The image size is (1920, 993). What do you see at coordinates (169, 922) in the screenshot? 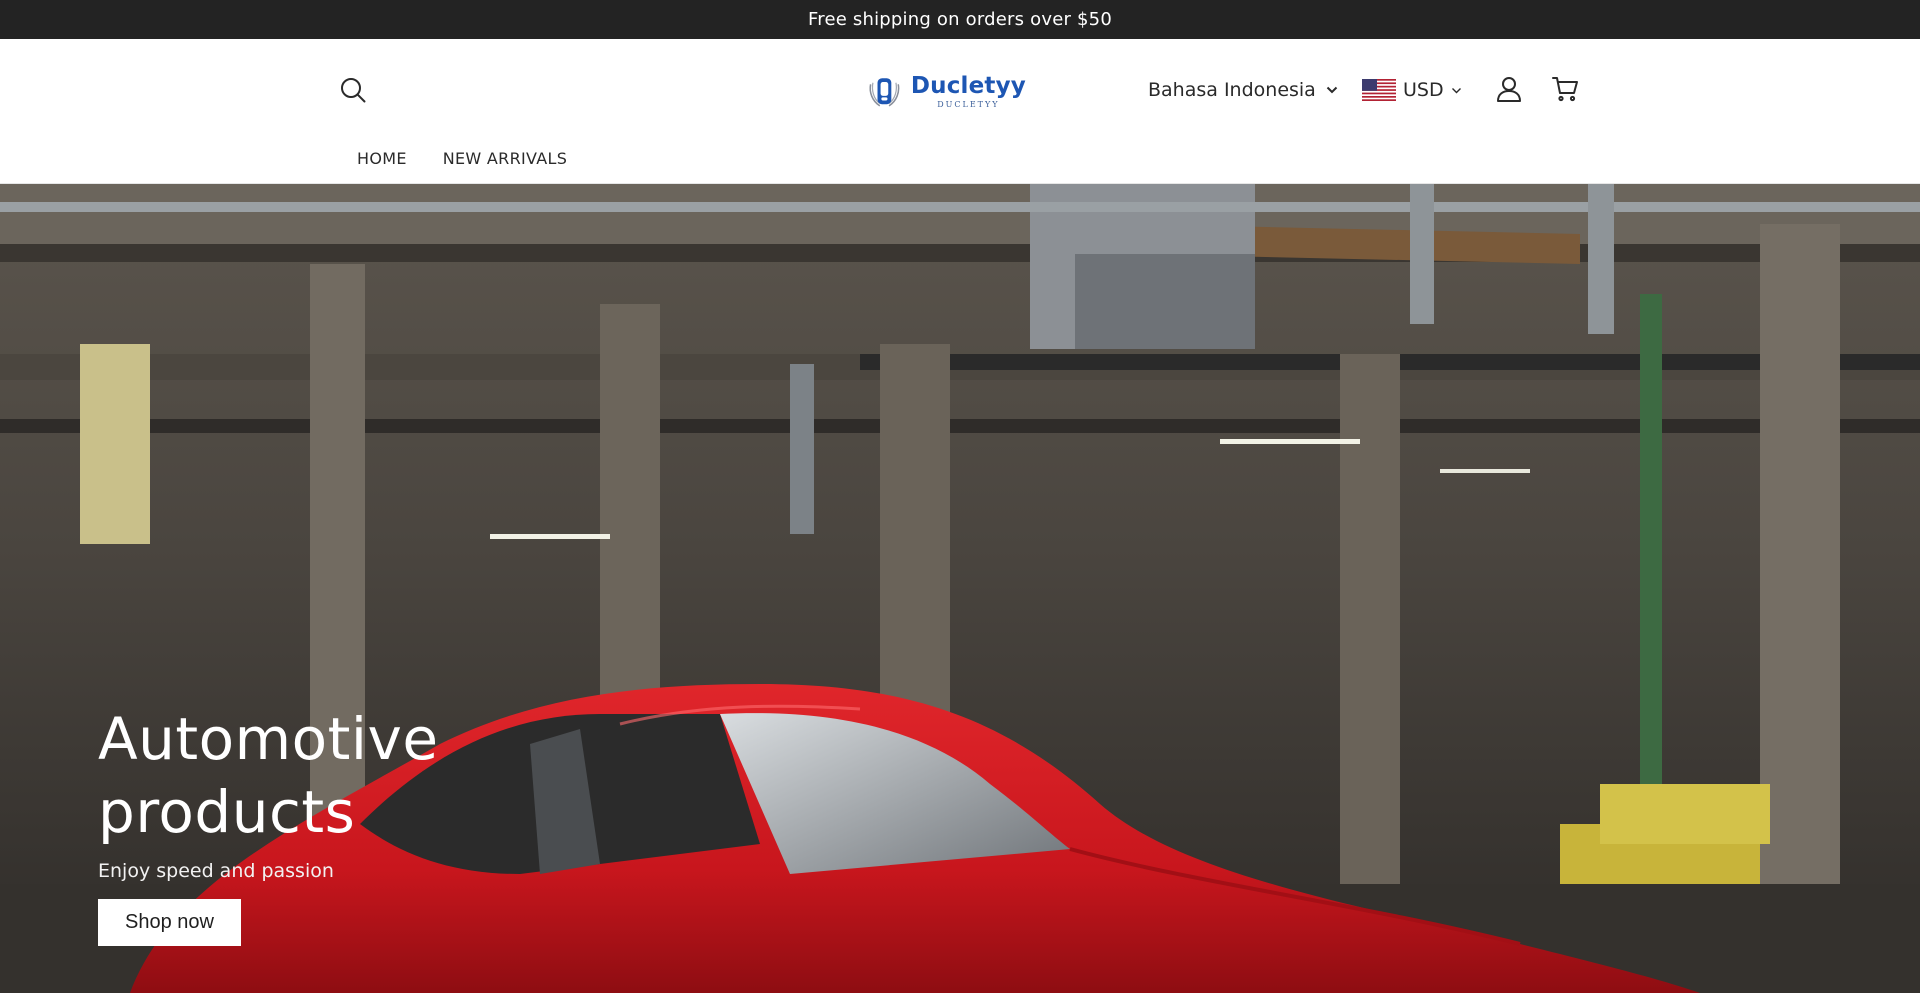
I see `shop-now-button: Shop now` at bounding box center [169, 922].